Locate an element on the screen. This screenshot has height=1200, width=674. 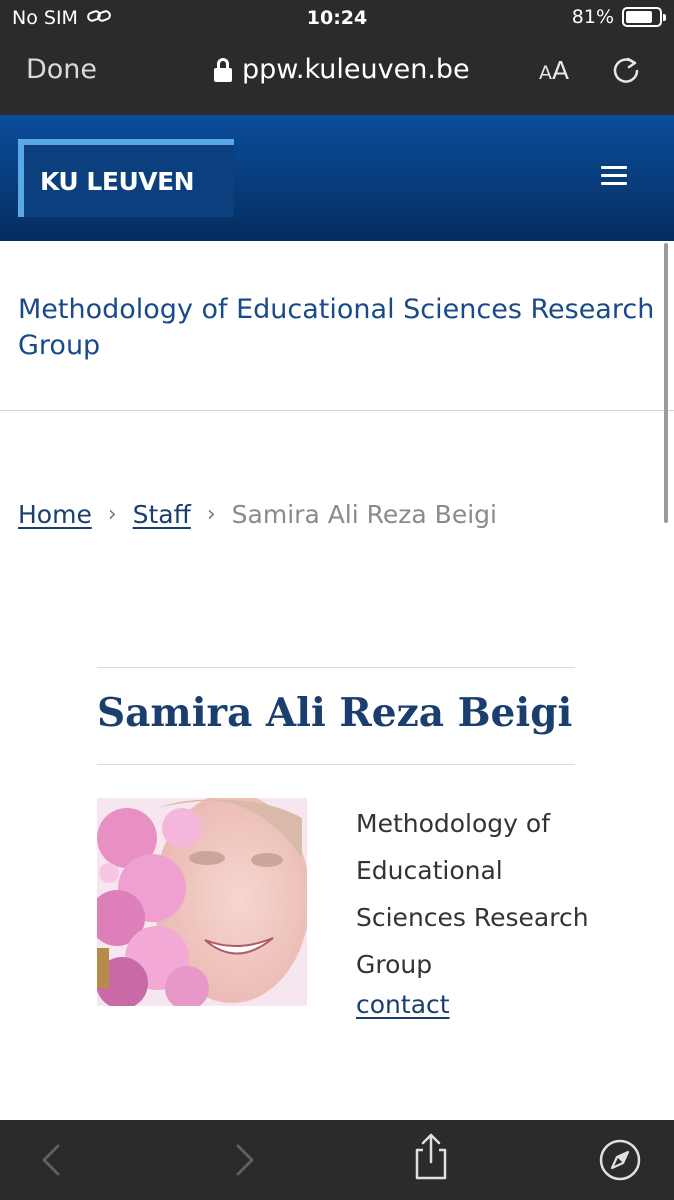
forward-icon is located at coordinates (244, 1160).